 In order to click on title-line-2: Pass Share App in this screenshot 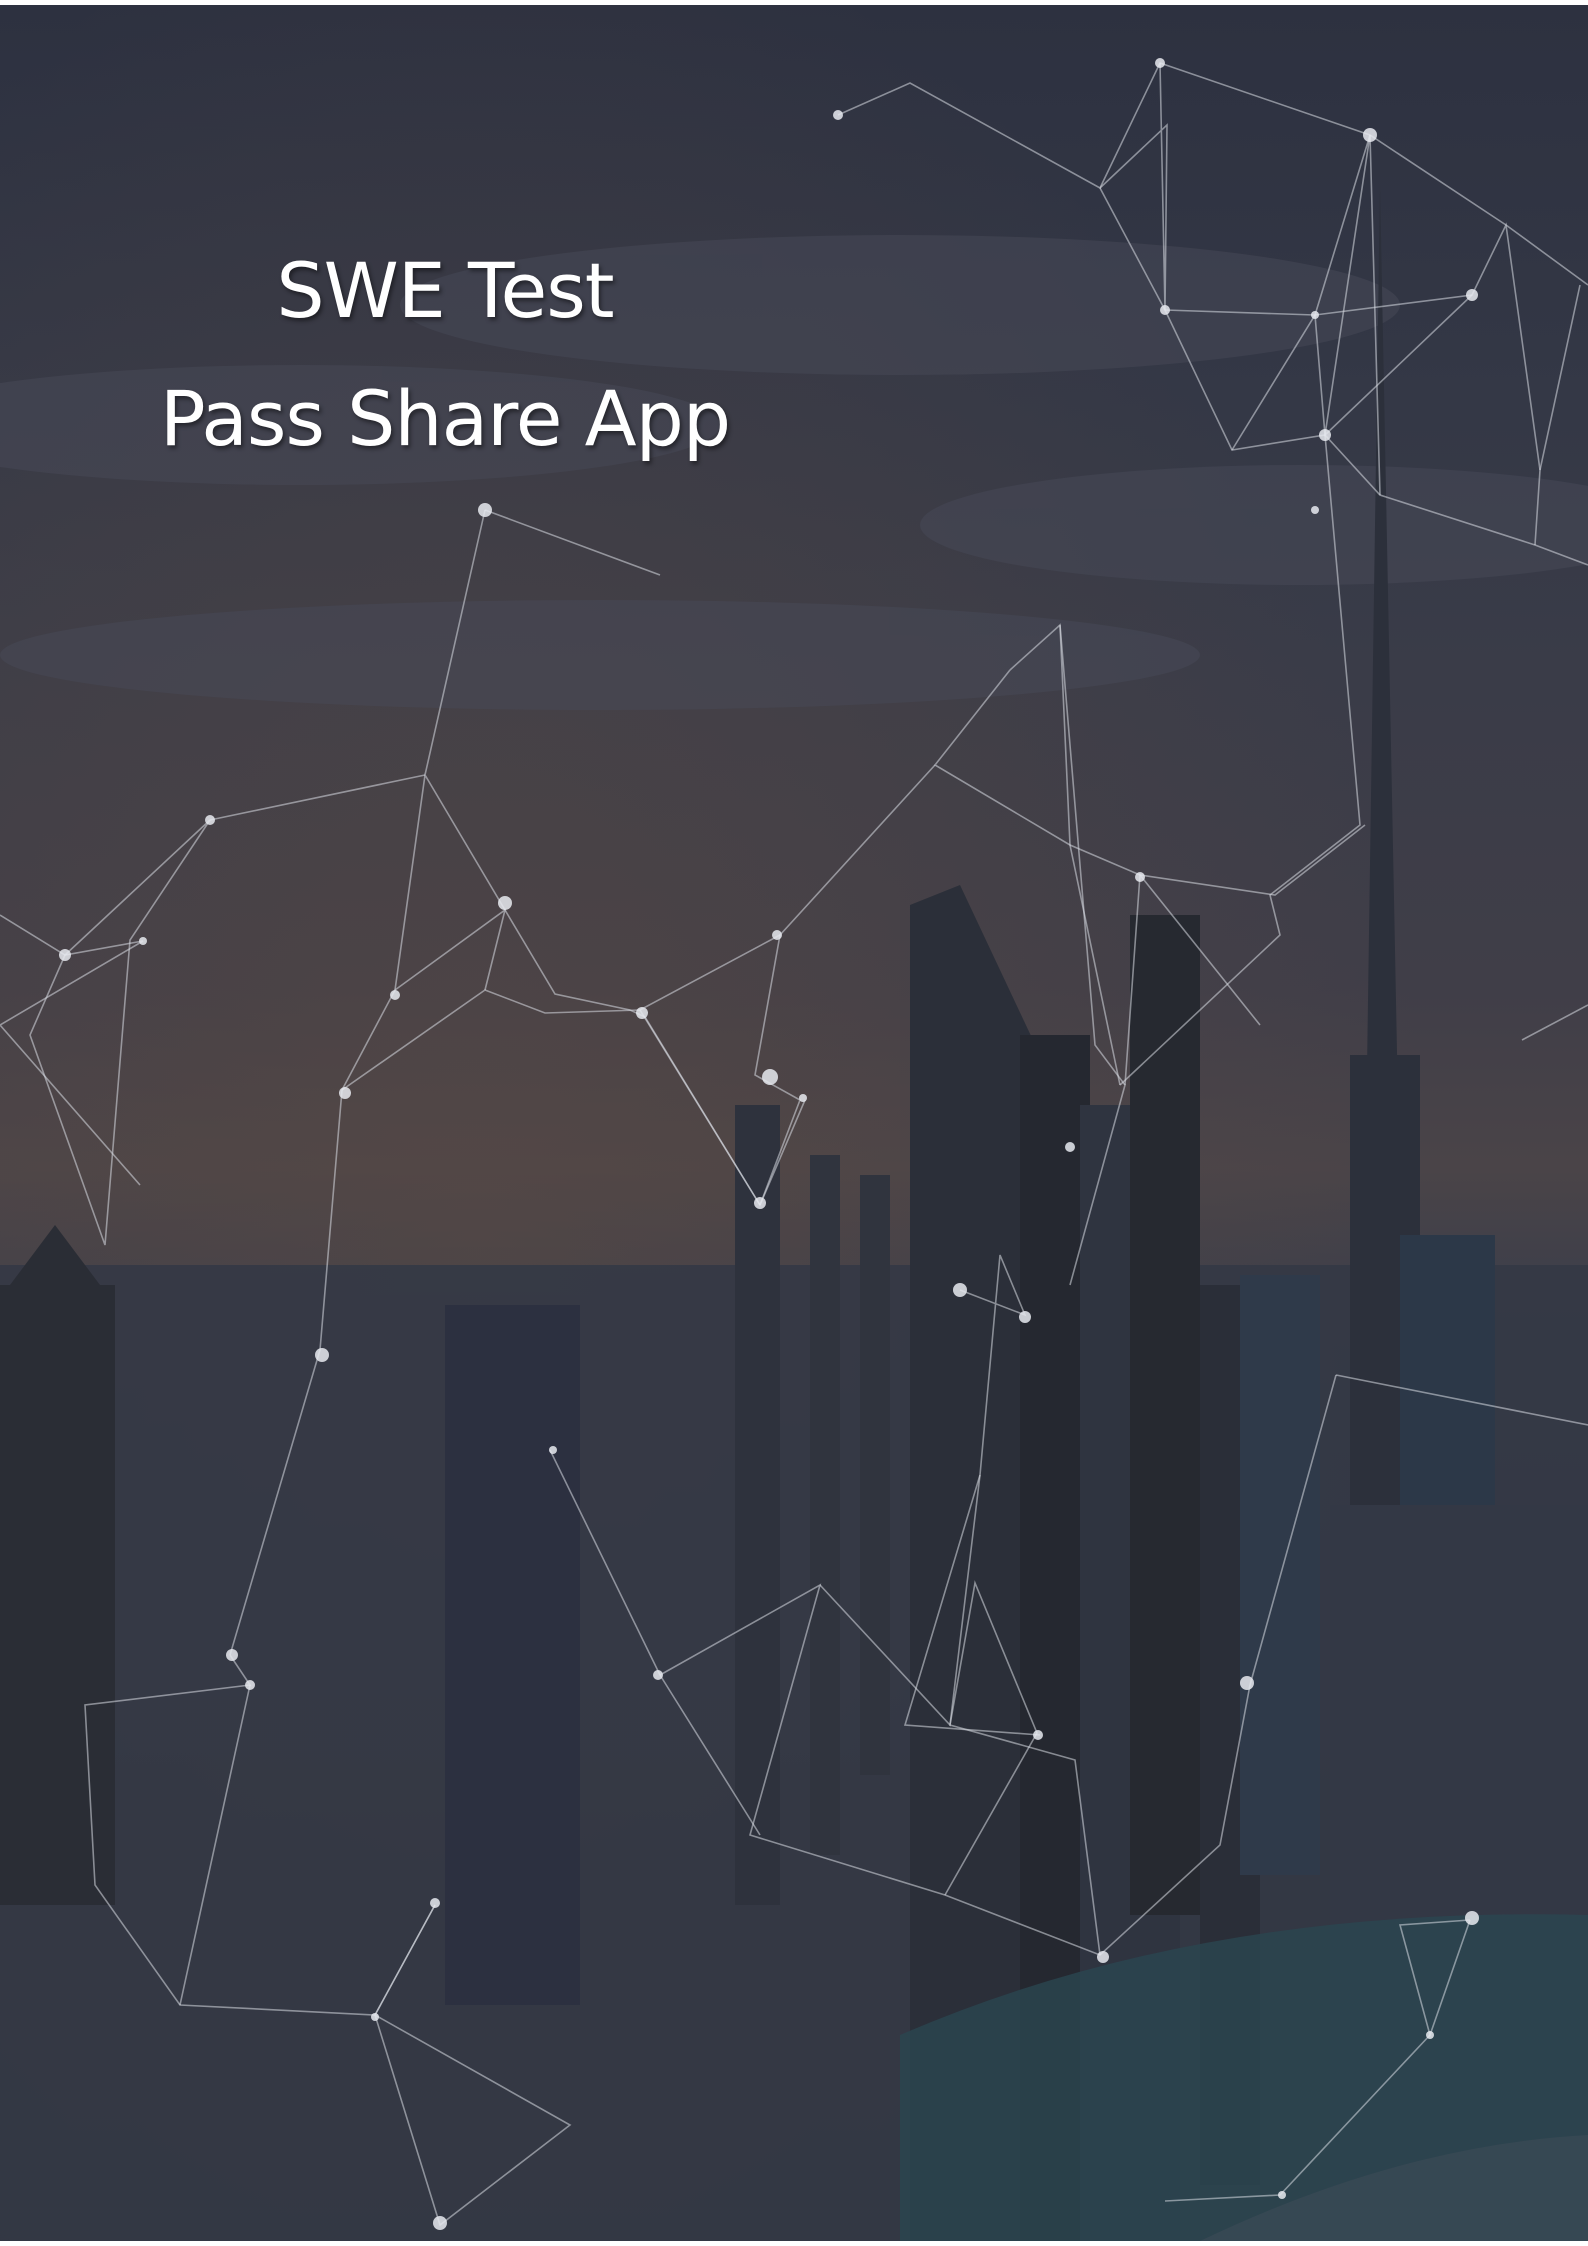, I will do `click(445, 418)`.